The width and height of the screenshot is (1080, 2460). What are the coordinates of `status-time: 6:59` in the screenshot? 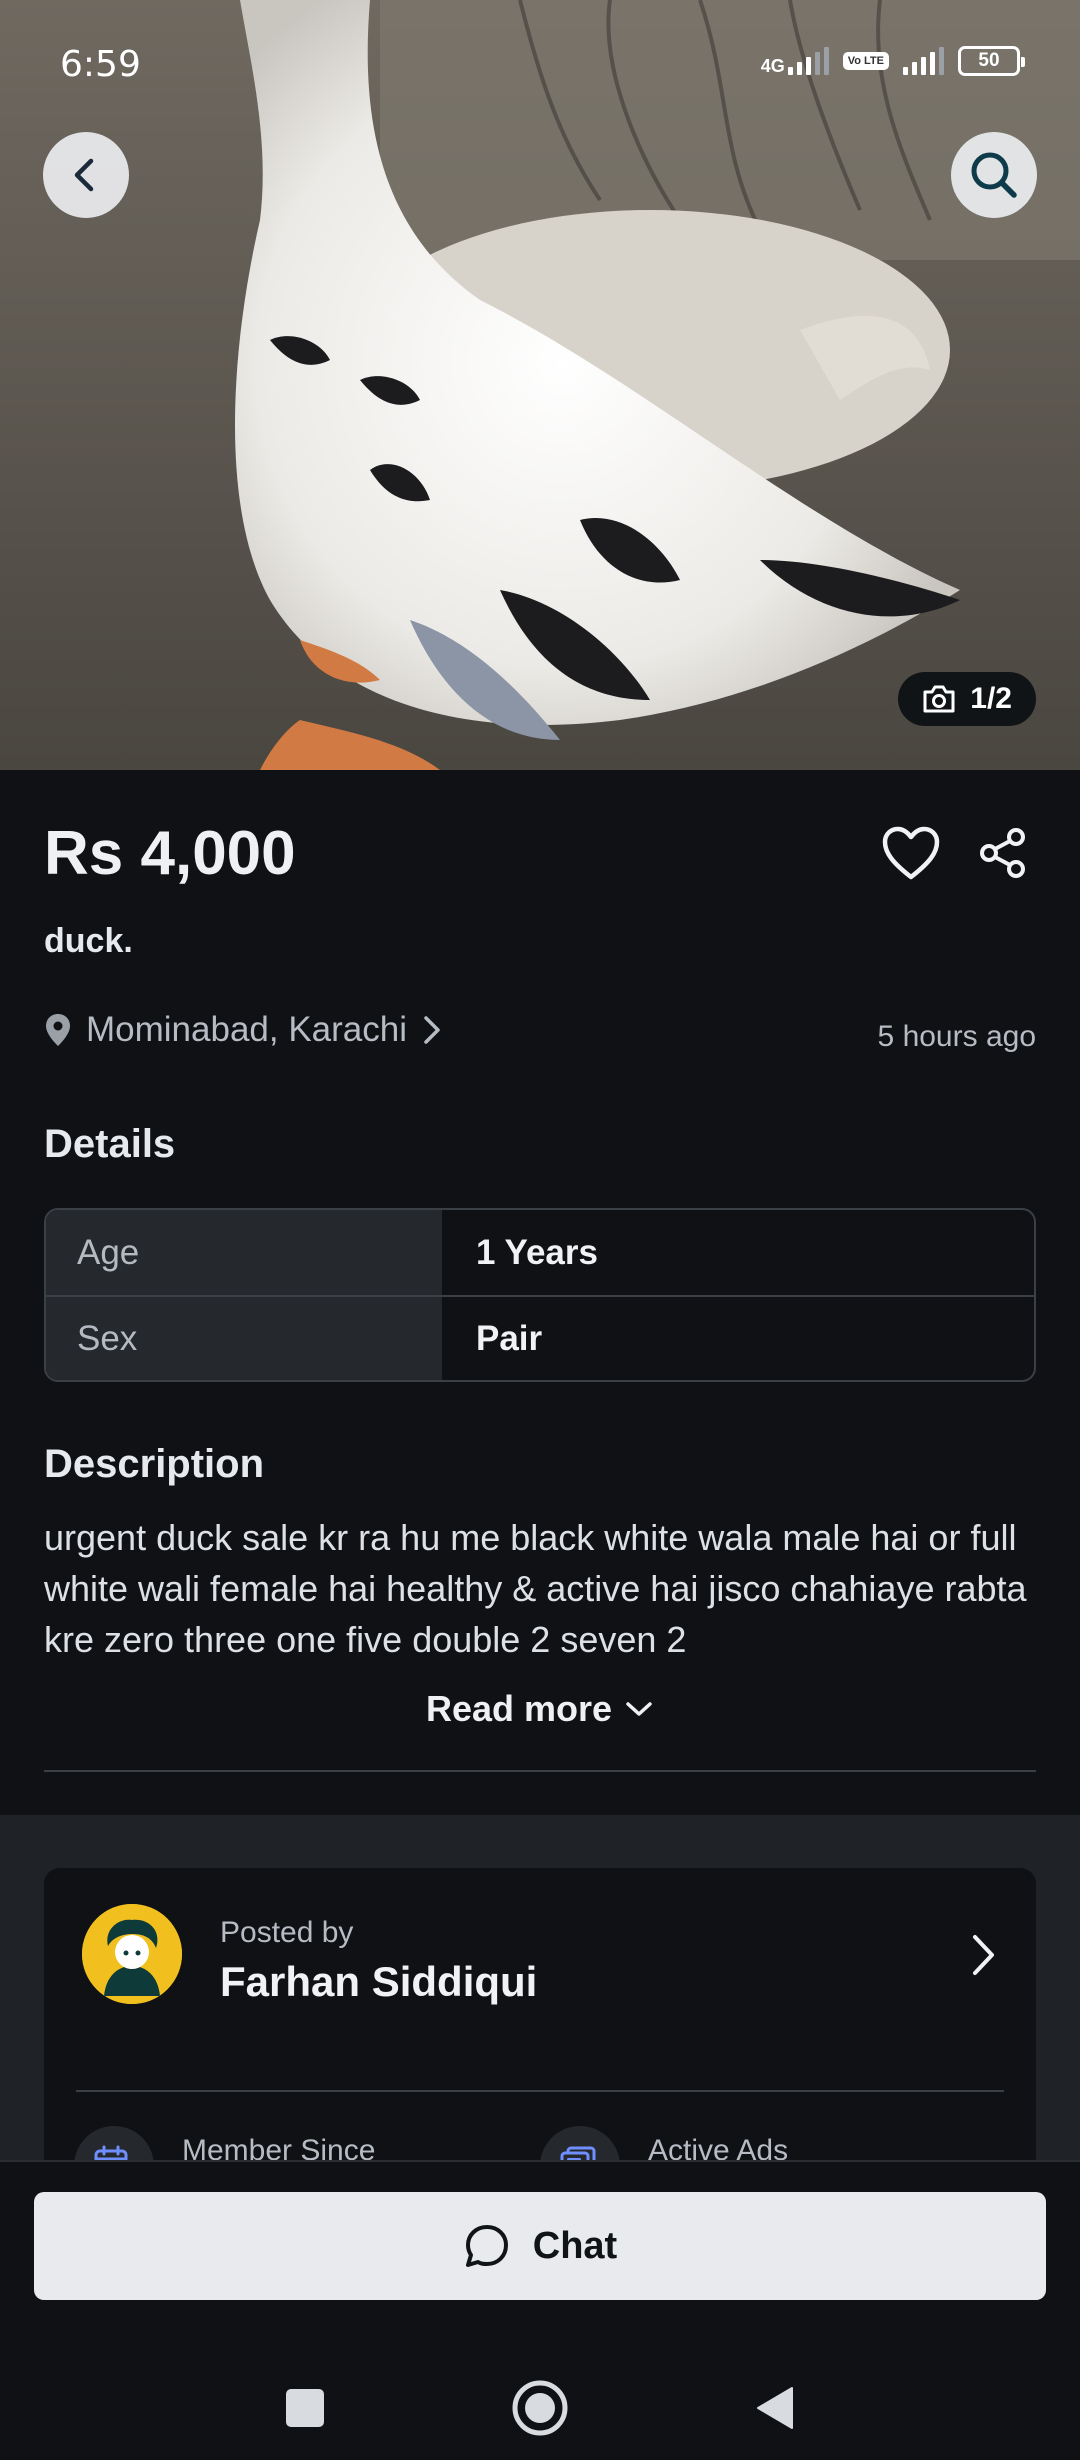 It's located at (100, 64).